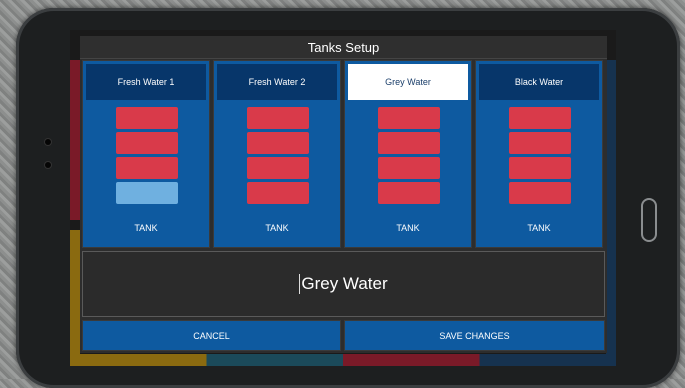 This screenshot has height=388, width=685. Describe the element at coordinates (300, 284) in the screenshot. I see `text-caret` at that location.